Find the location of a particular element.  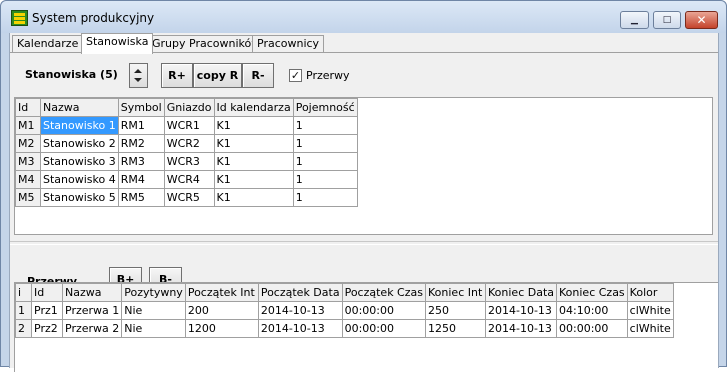

copy-station-button: copy R is located at coordinates (217, 75).